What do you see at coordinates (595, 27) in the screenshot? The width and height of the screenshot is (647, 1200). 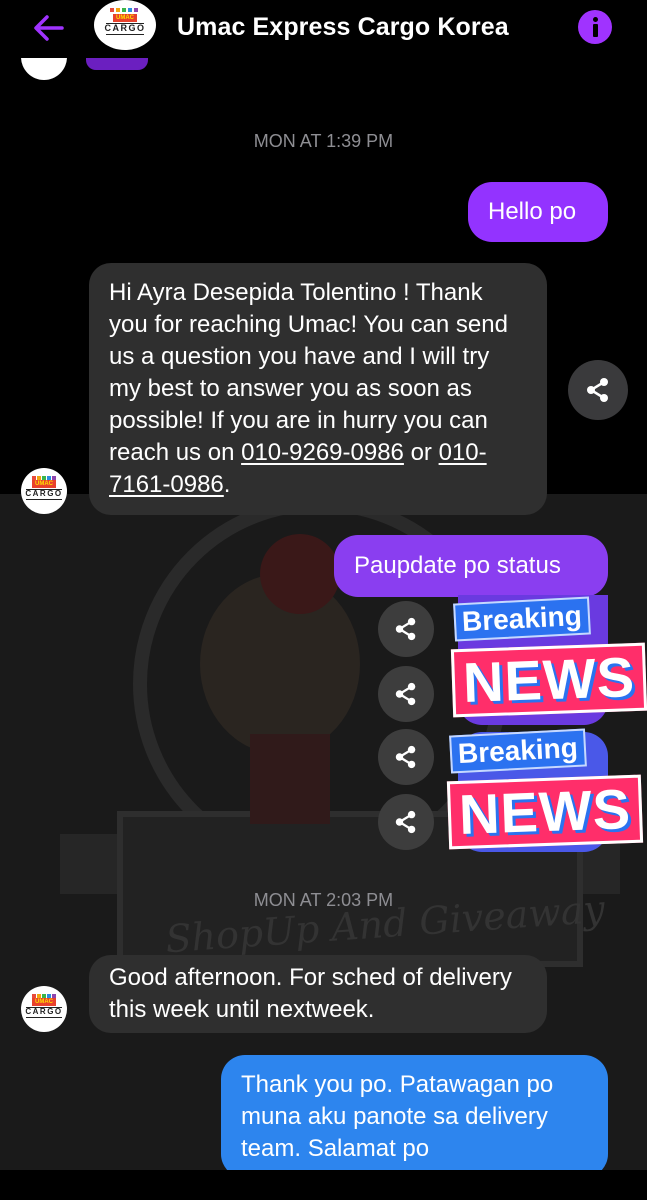 I see `info-icon` at bounding box center [595, 27].